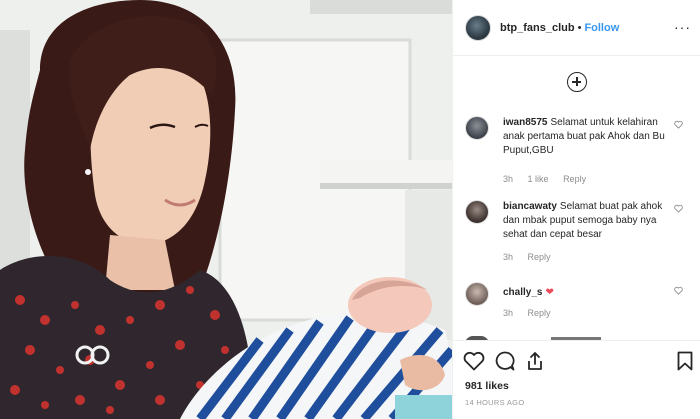  What do you see at coordinates (478, 27) in the screenshot?
I see `author-avatar` at bounding box center [478, 27].